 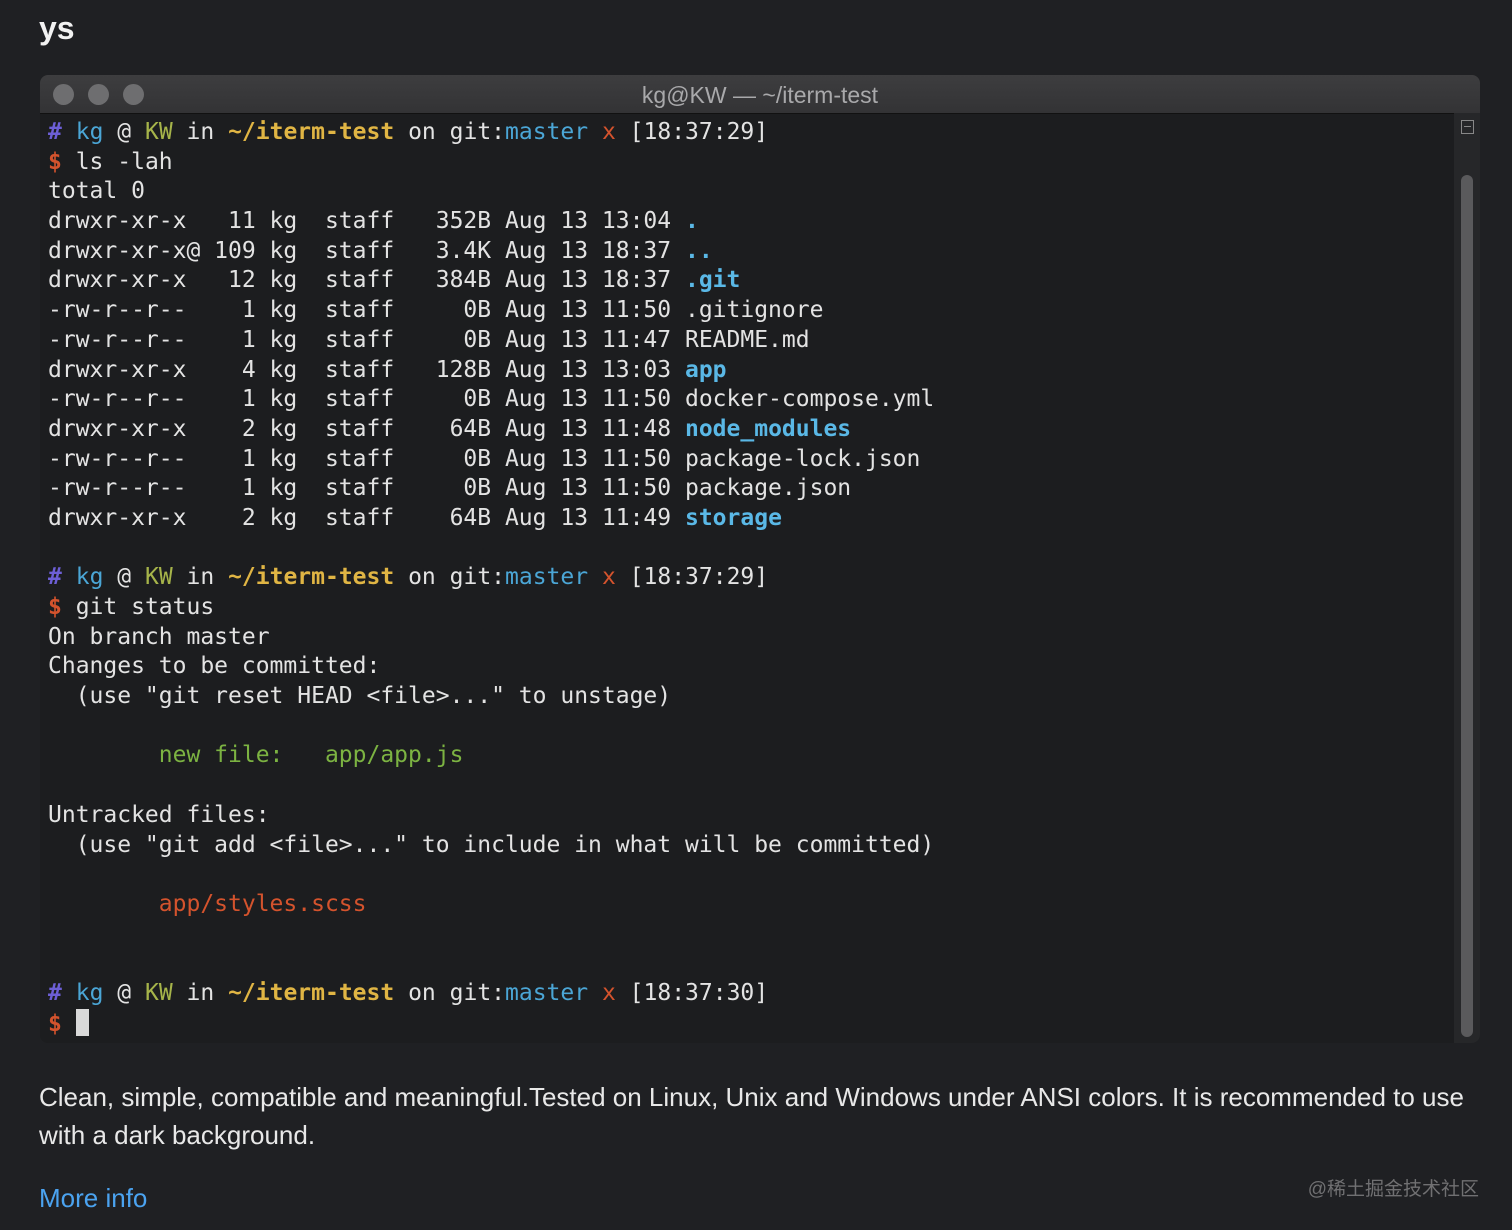 What do you see at coordinates (699, 992) in the screenshot?
I see `prompt-time: [18:37:30]` at bounding box center [699, 992].